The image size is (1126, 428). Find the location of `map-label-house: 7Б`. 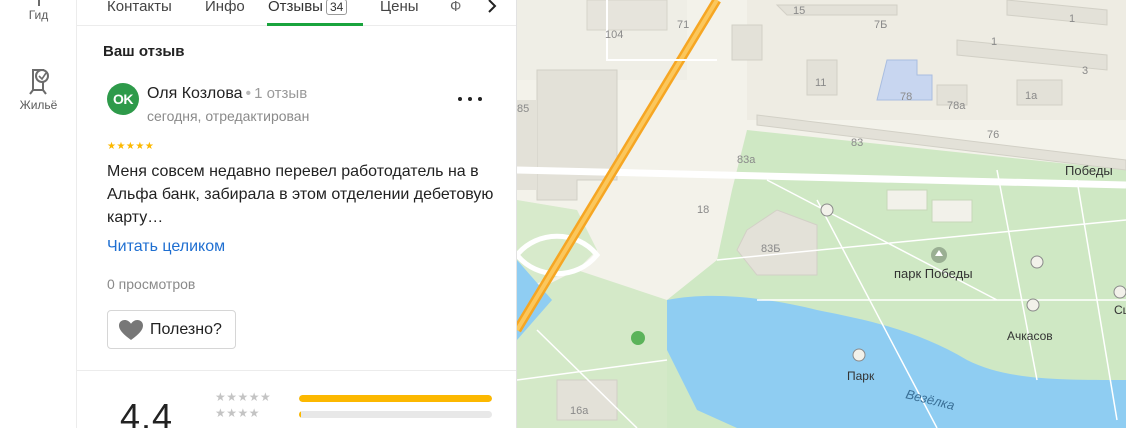

map-label-house: 7Б is located at coordinates (880, 25).